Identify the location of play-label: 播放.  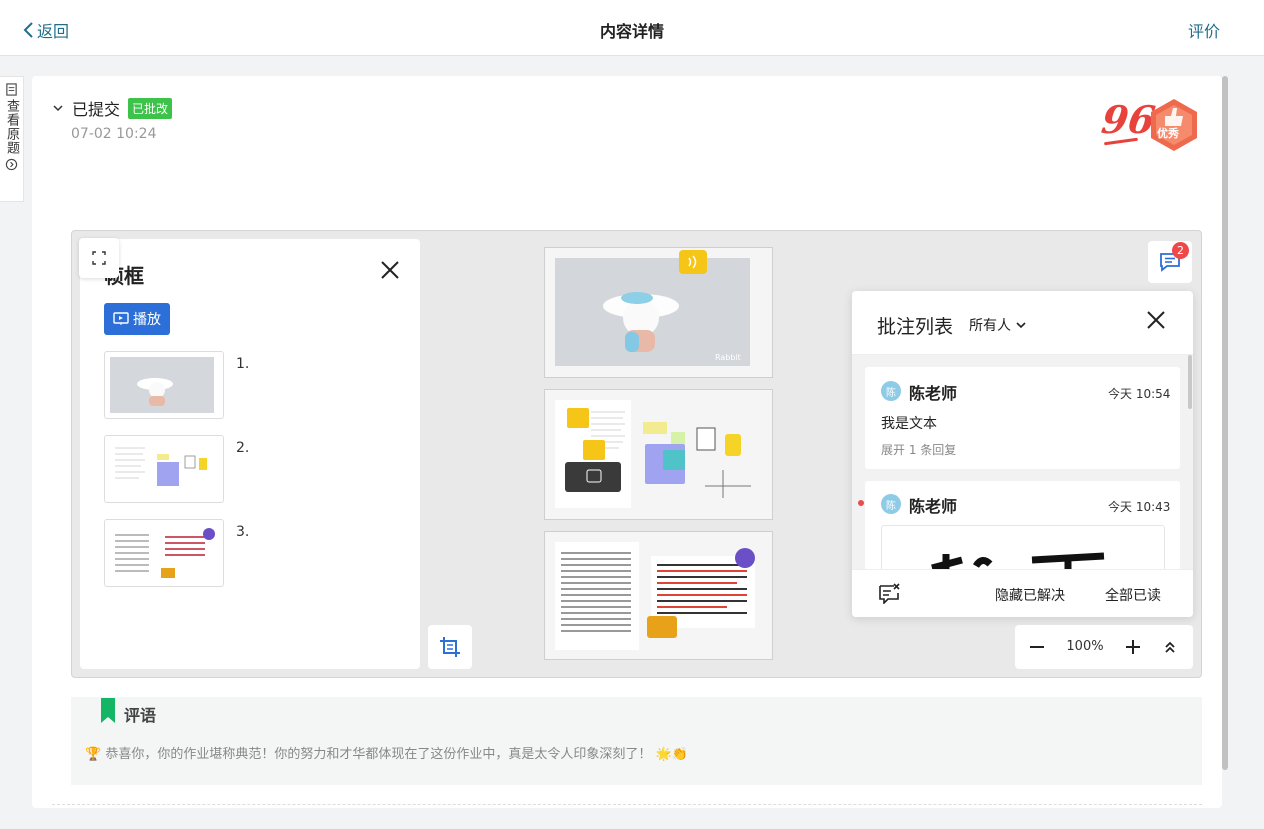
(147, 320).